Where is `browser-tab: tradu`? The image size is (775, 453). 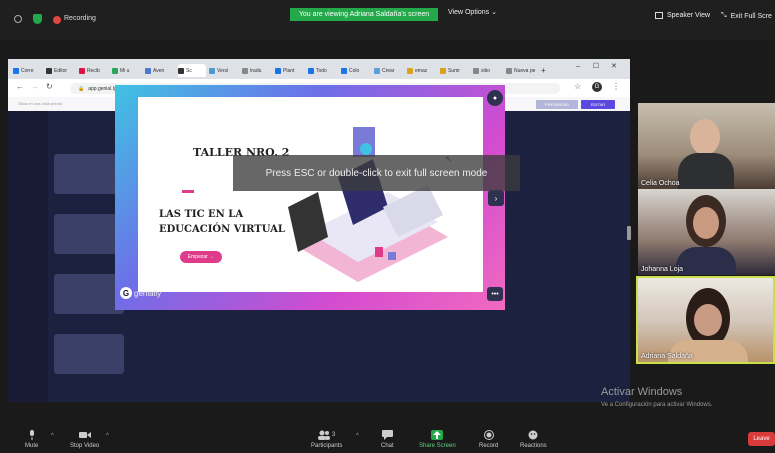
browser-tab: tradu is located at coordinates (257, 70).